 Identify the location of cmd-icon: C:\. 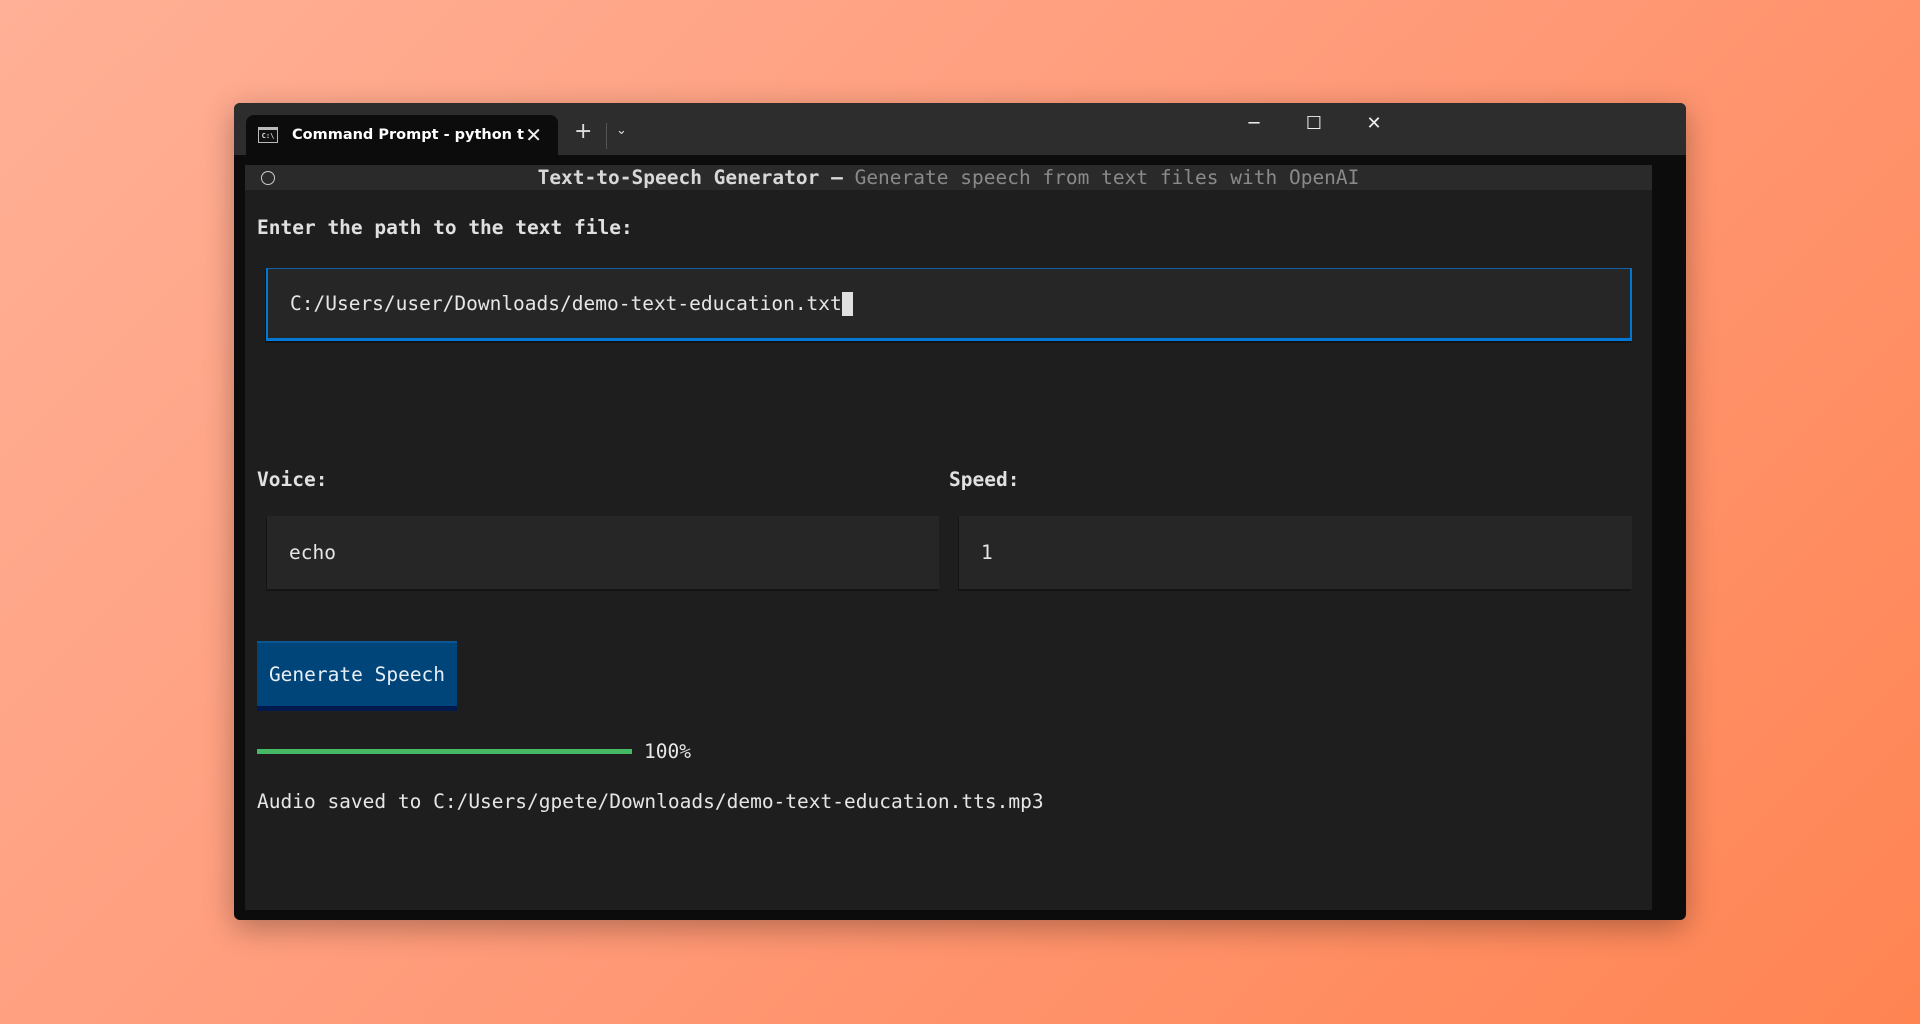
(268, 135).